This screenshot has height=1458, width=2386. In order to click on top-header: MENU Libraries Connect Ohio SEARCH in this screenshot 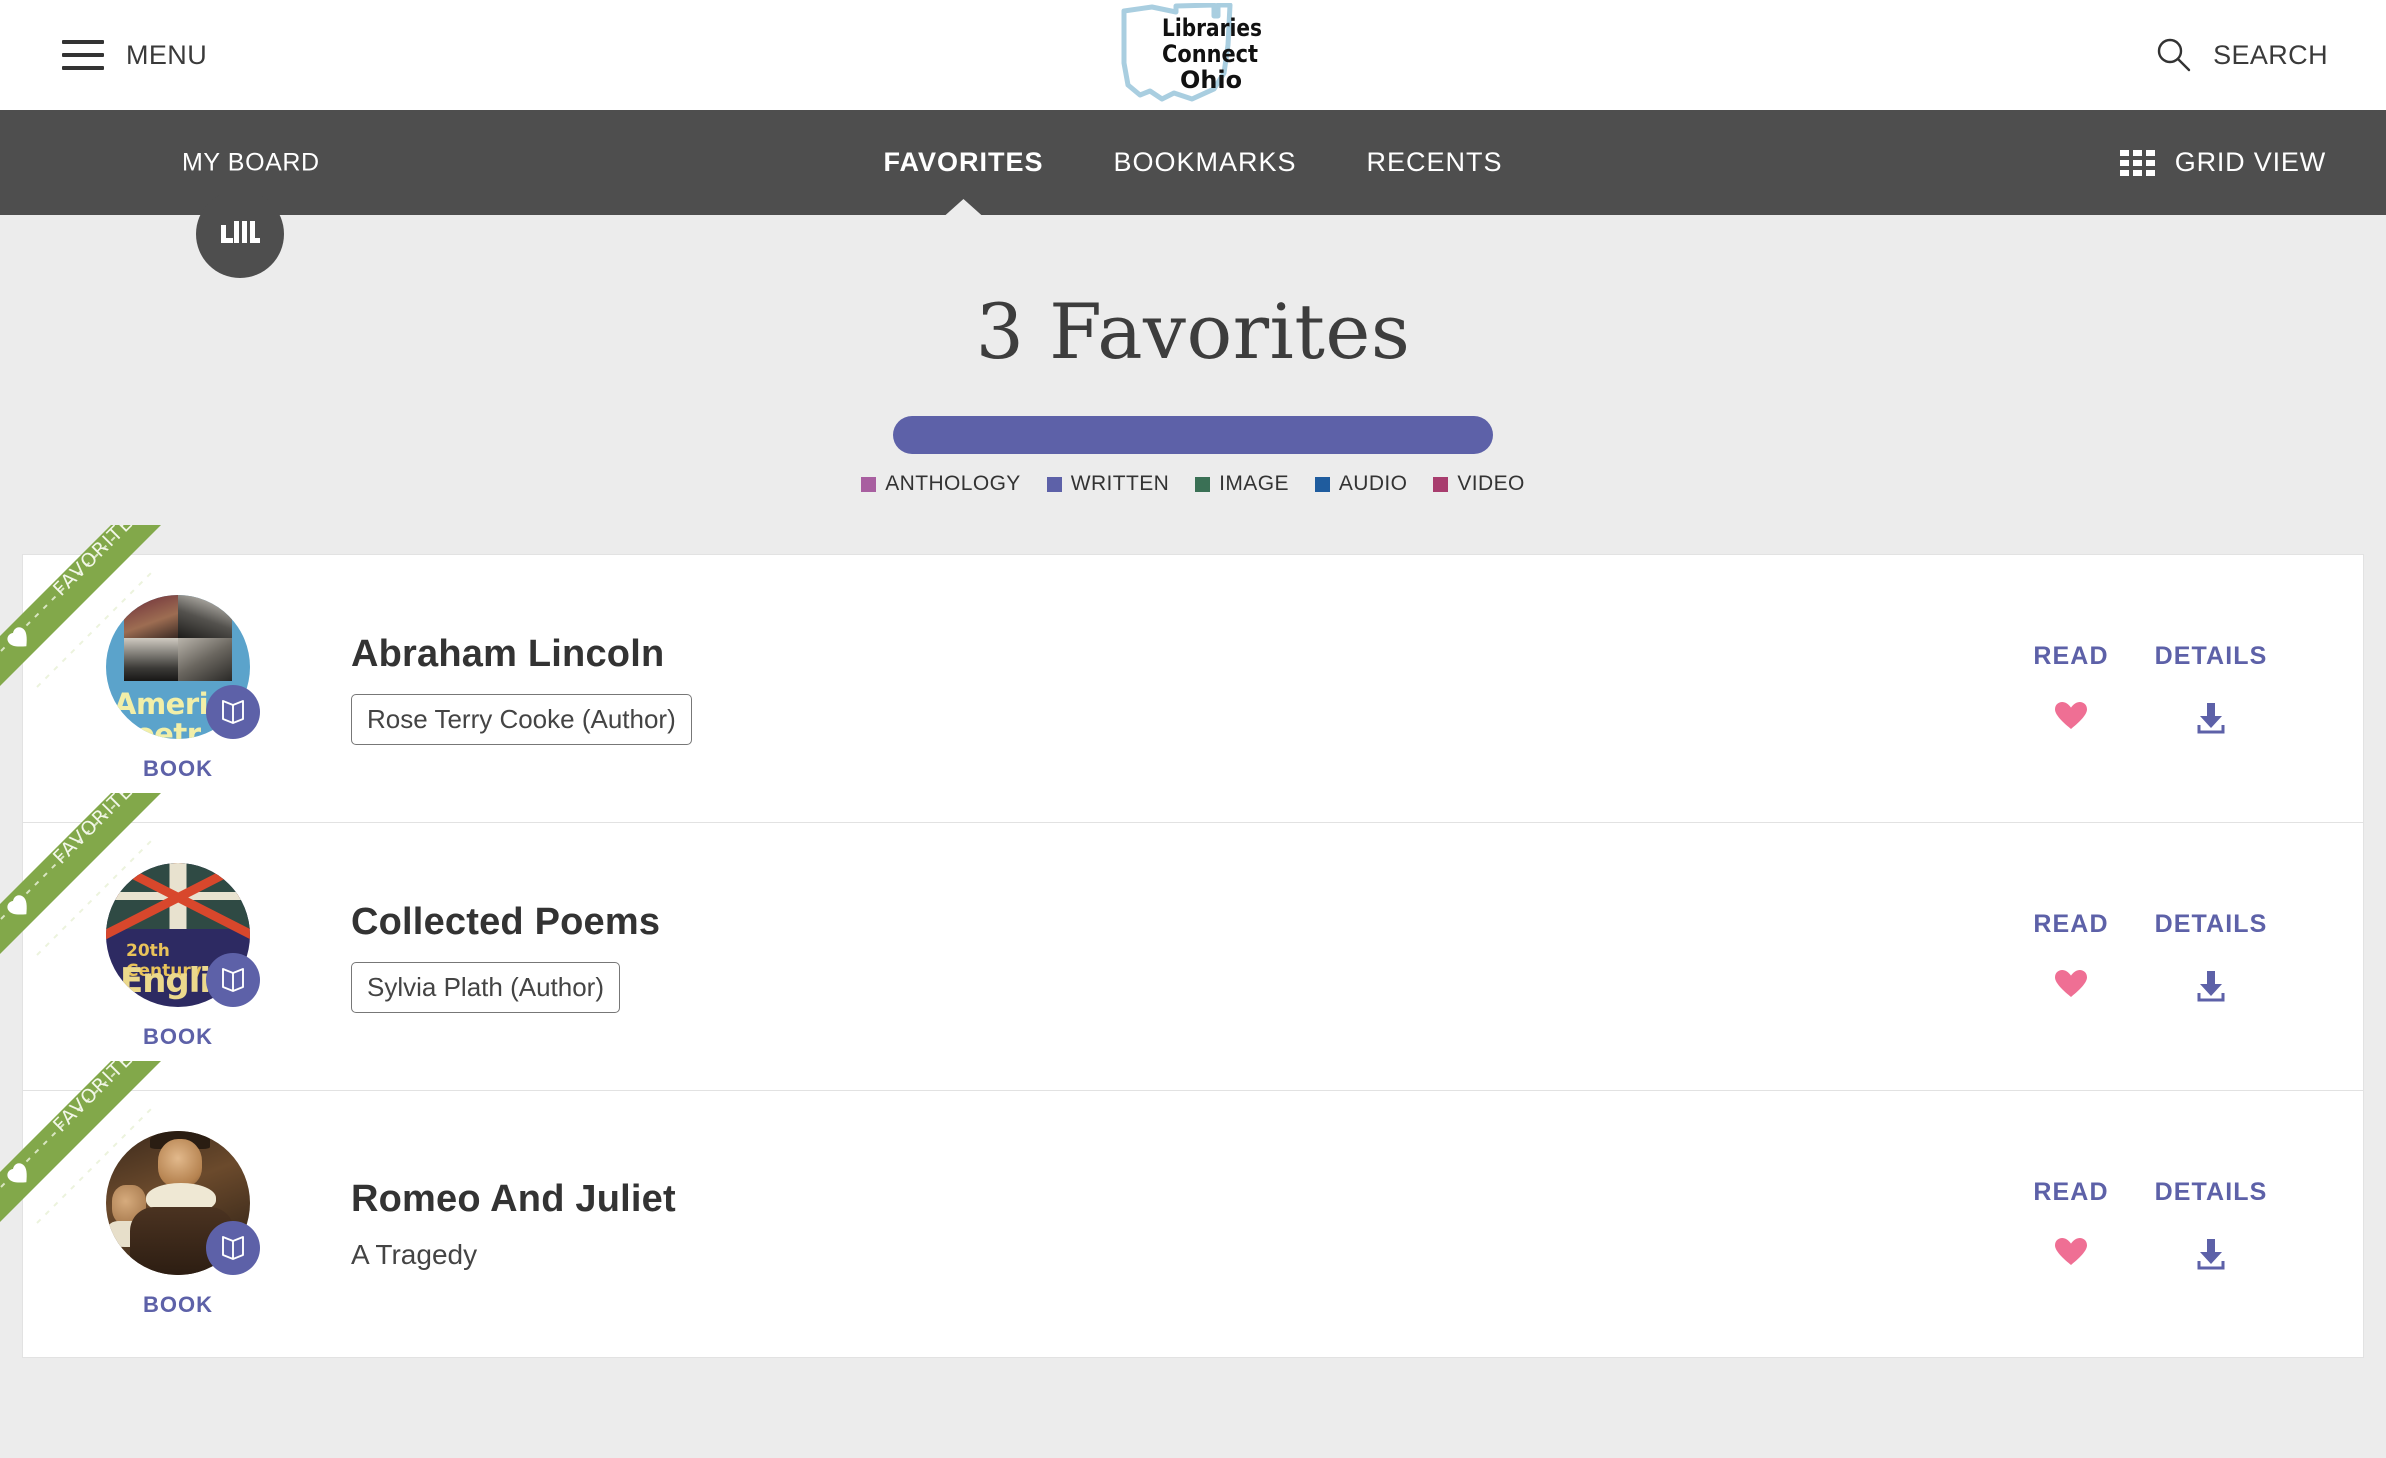, I will do `click(1193, 55)`.